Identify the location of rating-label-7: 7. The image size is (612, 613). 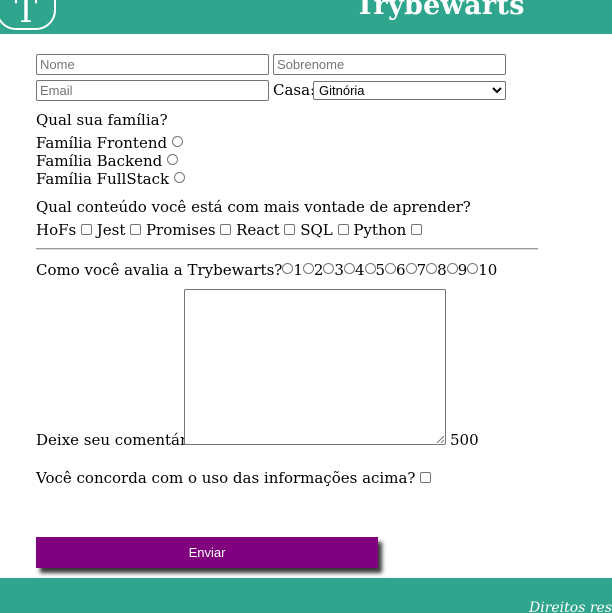
(421, 270).